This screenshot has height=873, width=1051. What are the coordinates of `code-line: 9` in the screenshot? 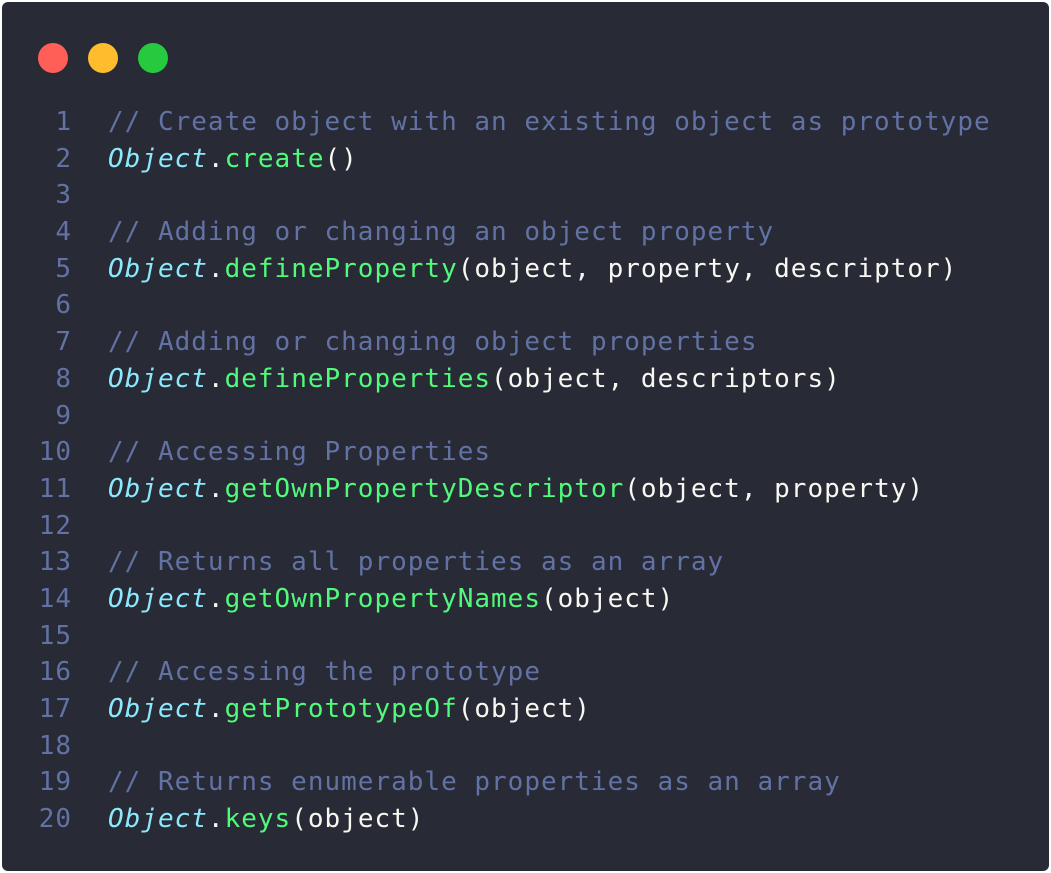 It's located at (525, 416).